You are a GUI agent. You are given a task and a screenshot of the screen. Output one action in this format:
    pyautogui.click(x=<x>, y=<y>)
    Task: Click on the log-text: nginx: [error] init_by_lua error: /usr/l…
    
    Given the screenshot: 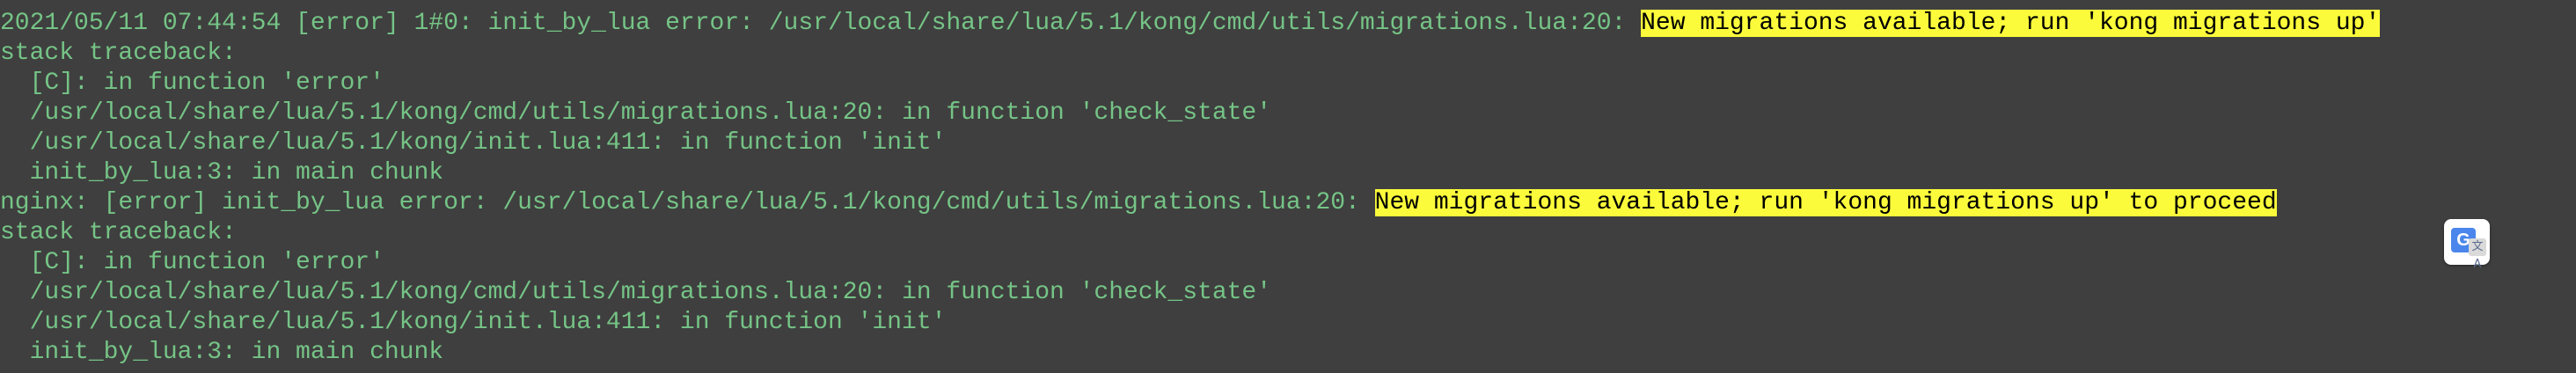 What is the action you would take?
    pyautogui.click(x=687, y=203)
    